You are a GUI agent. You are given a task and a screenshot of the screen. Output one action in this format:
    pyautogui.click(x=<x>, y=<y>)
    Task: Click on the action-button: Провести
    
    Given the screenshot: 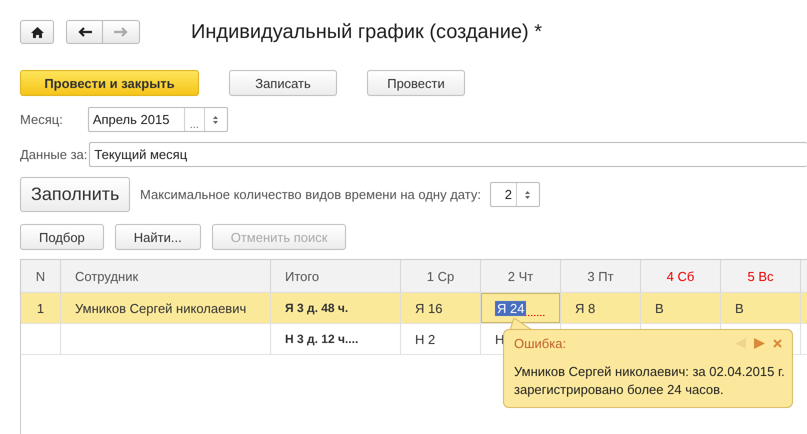 What is the action you would take?
    pyautogui.click(x=416, y=83)
    